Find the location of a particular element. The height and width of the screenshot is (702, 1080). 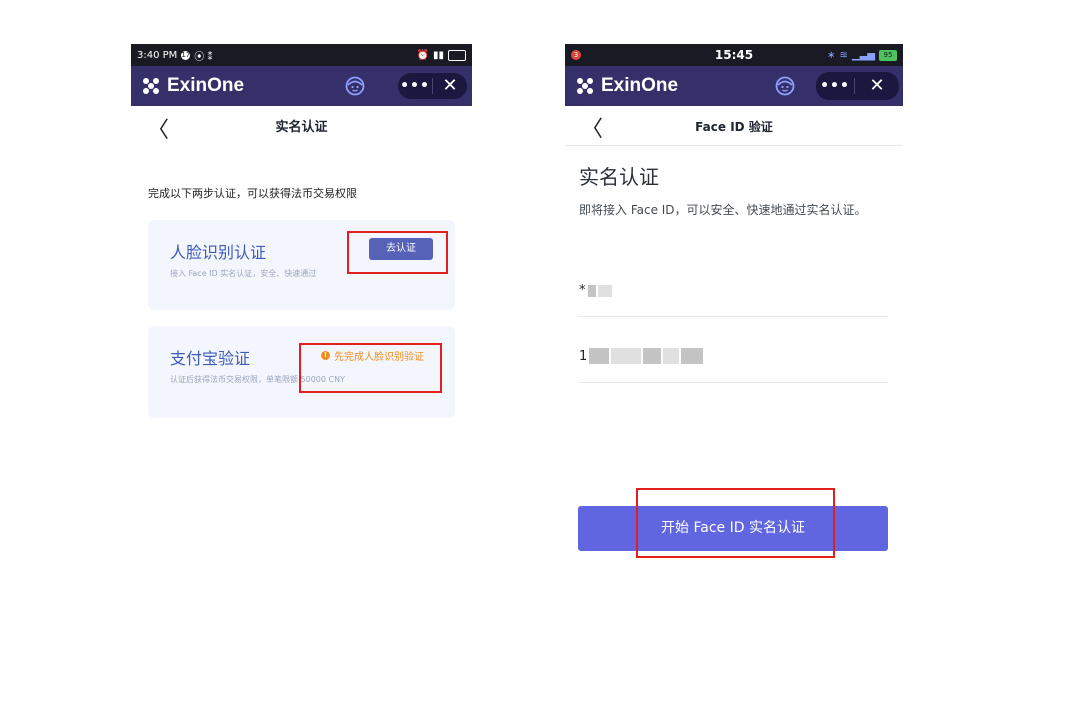

status-misc-icons: ⦿ ⁑ is located at coordinates (203, 57).